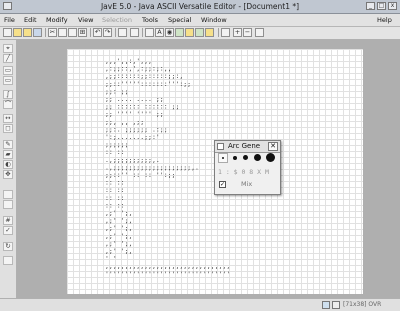 This screenshot has width=400, height=311. I want to click on eye-icon: ◉, so click(169, 32).